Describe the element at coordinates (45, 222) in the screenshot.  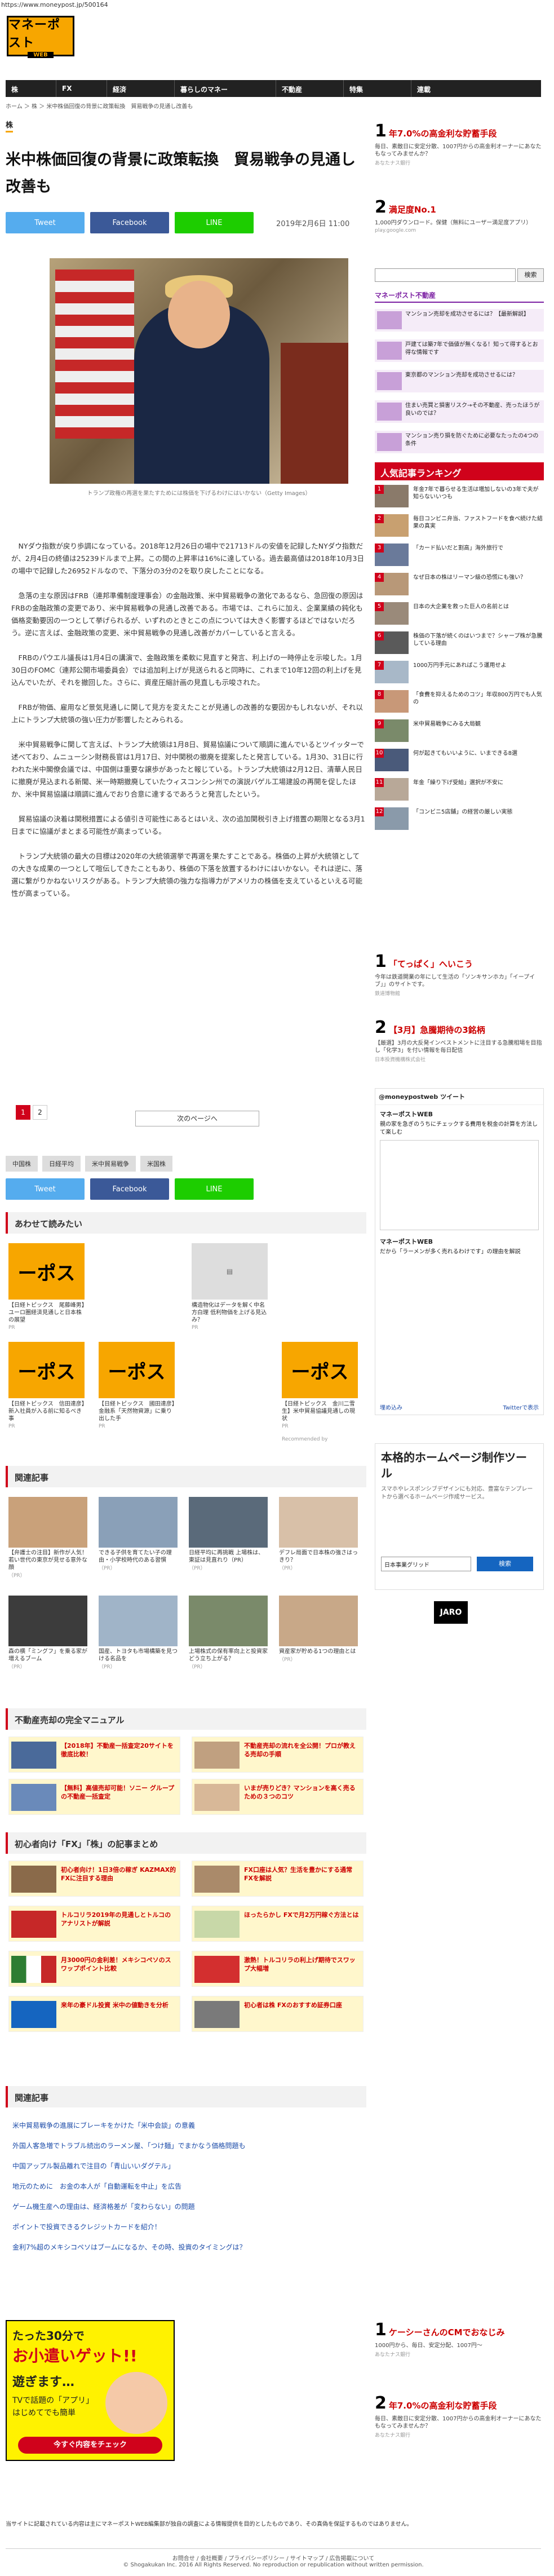
I see `tweet-button: Tweet` at that location.